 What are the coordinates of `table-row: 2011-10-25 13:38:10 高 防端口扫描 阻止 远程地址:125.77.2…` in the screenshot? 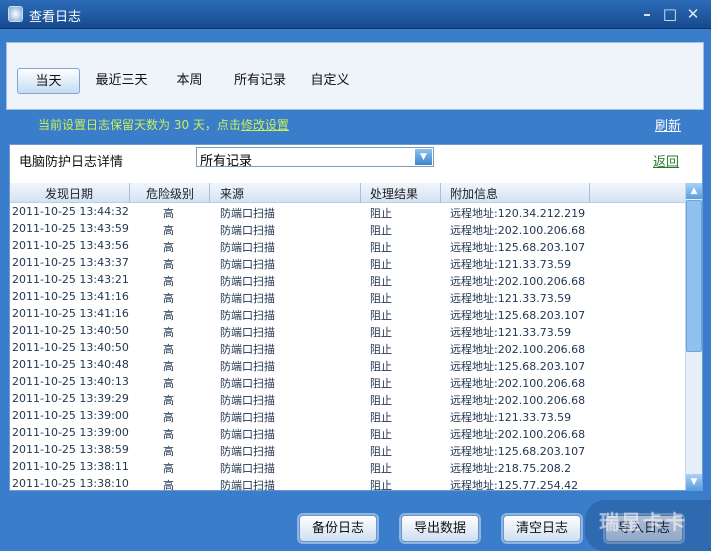 It's located at (347, 483).